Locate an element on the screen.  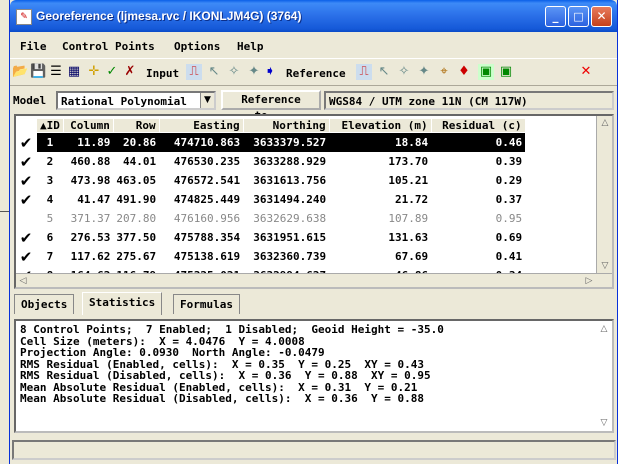
table-icon: ▦ is located at coordinates (74, 72).